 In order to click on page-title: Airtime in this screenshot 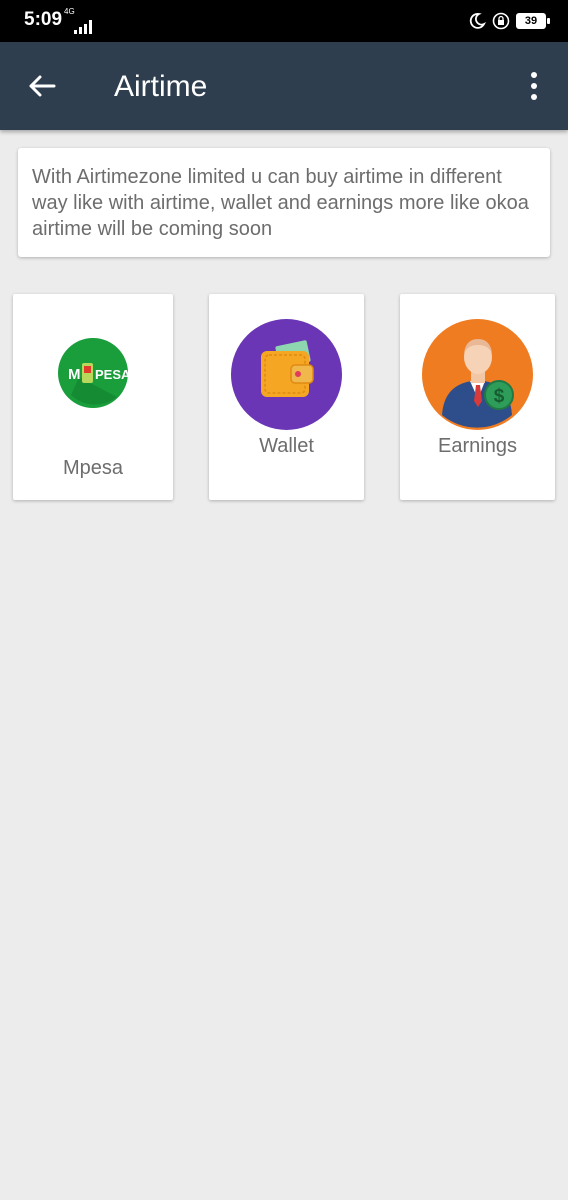, I will do `click(161, 86)`.